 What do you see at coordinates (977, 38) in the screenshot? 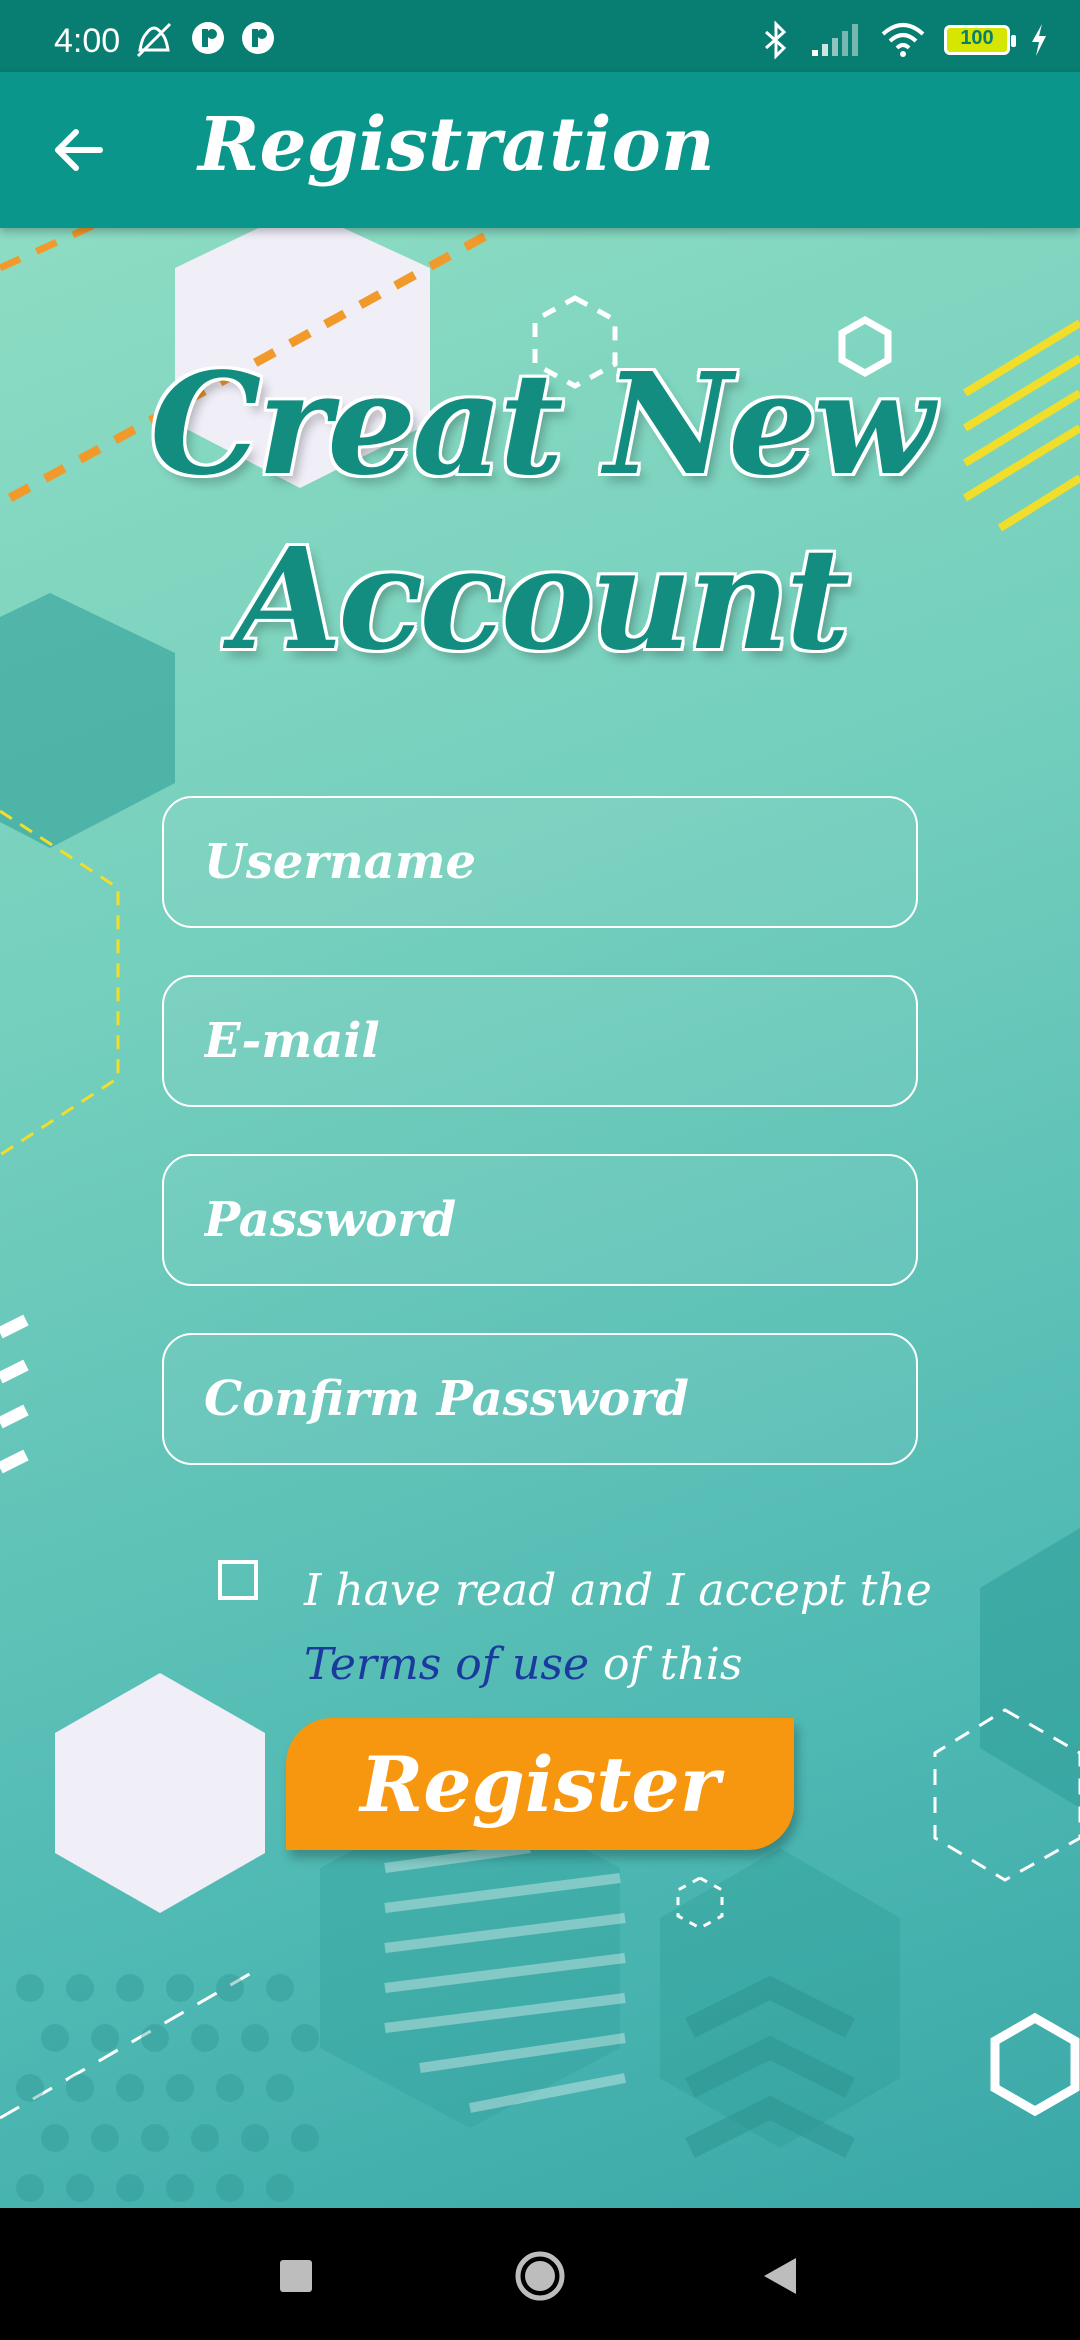
I see `battery-level: 100` at bounding box center [977, 38].